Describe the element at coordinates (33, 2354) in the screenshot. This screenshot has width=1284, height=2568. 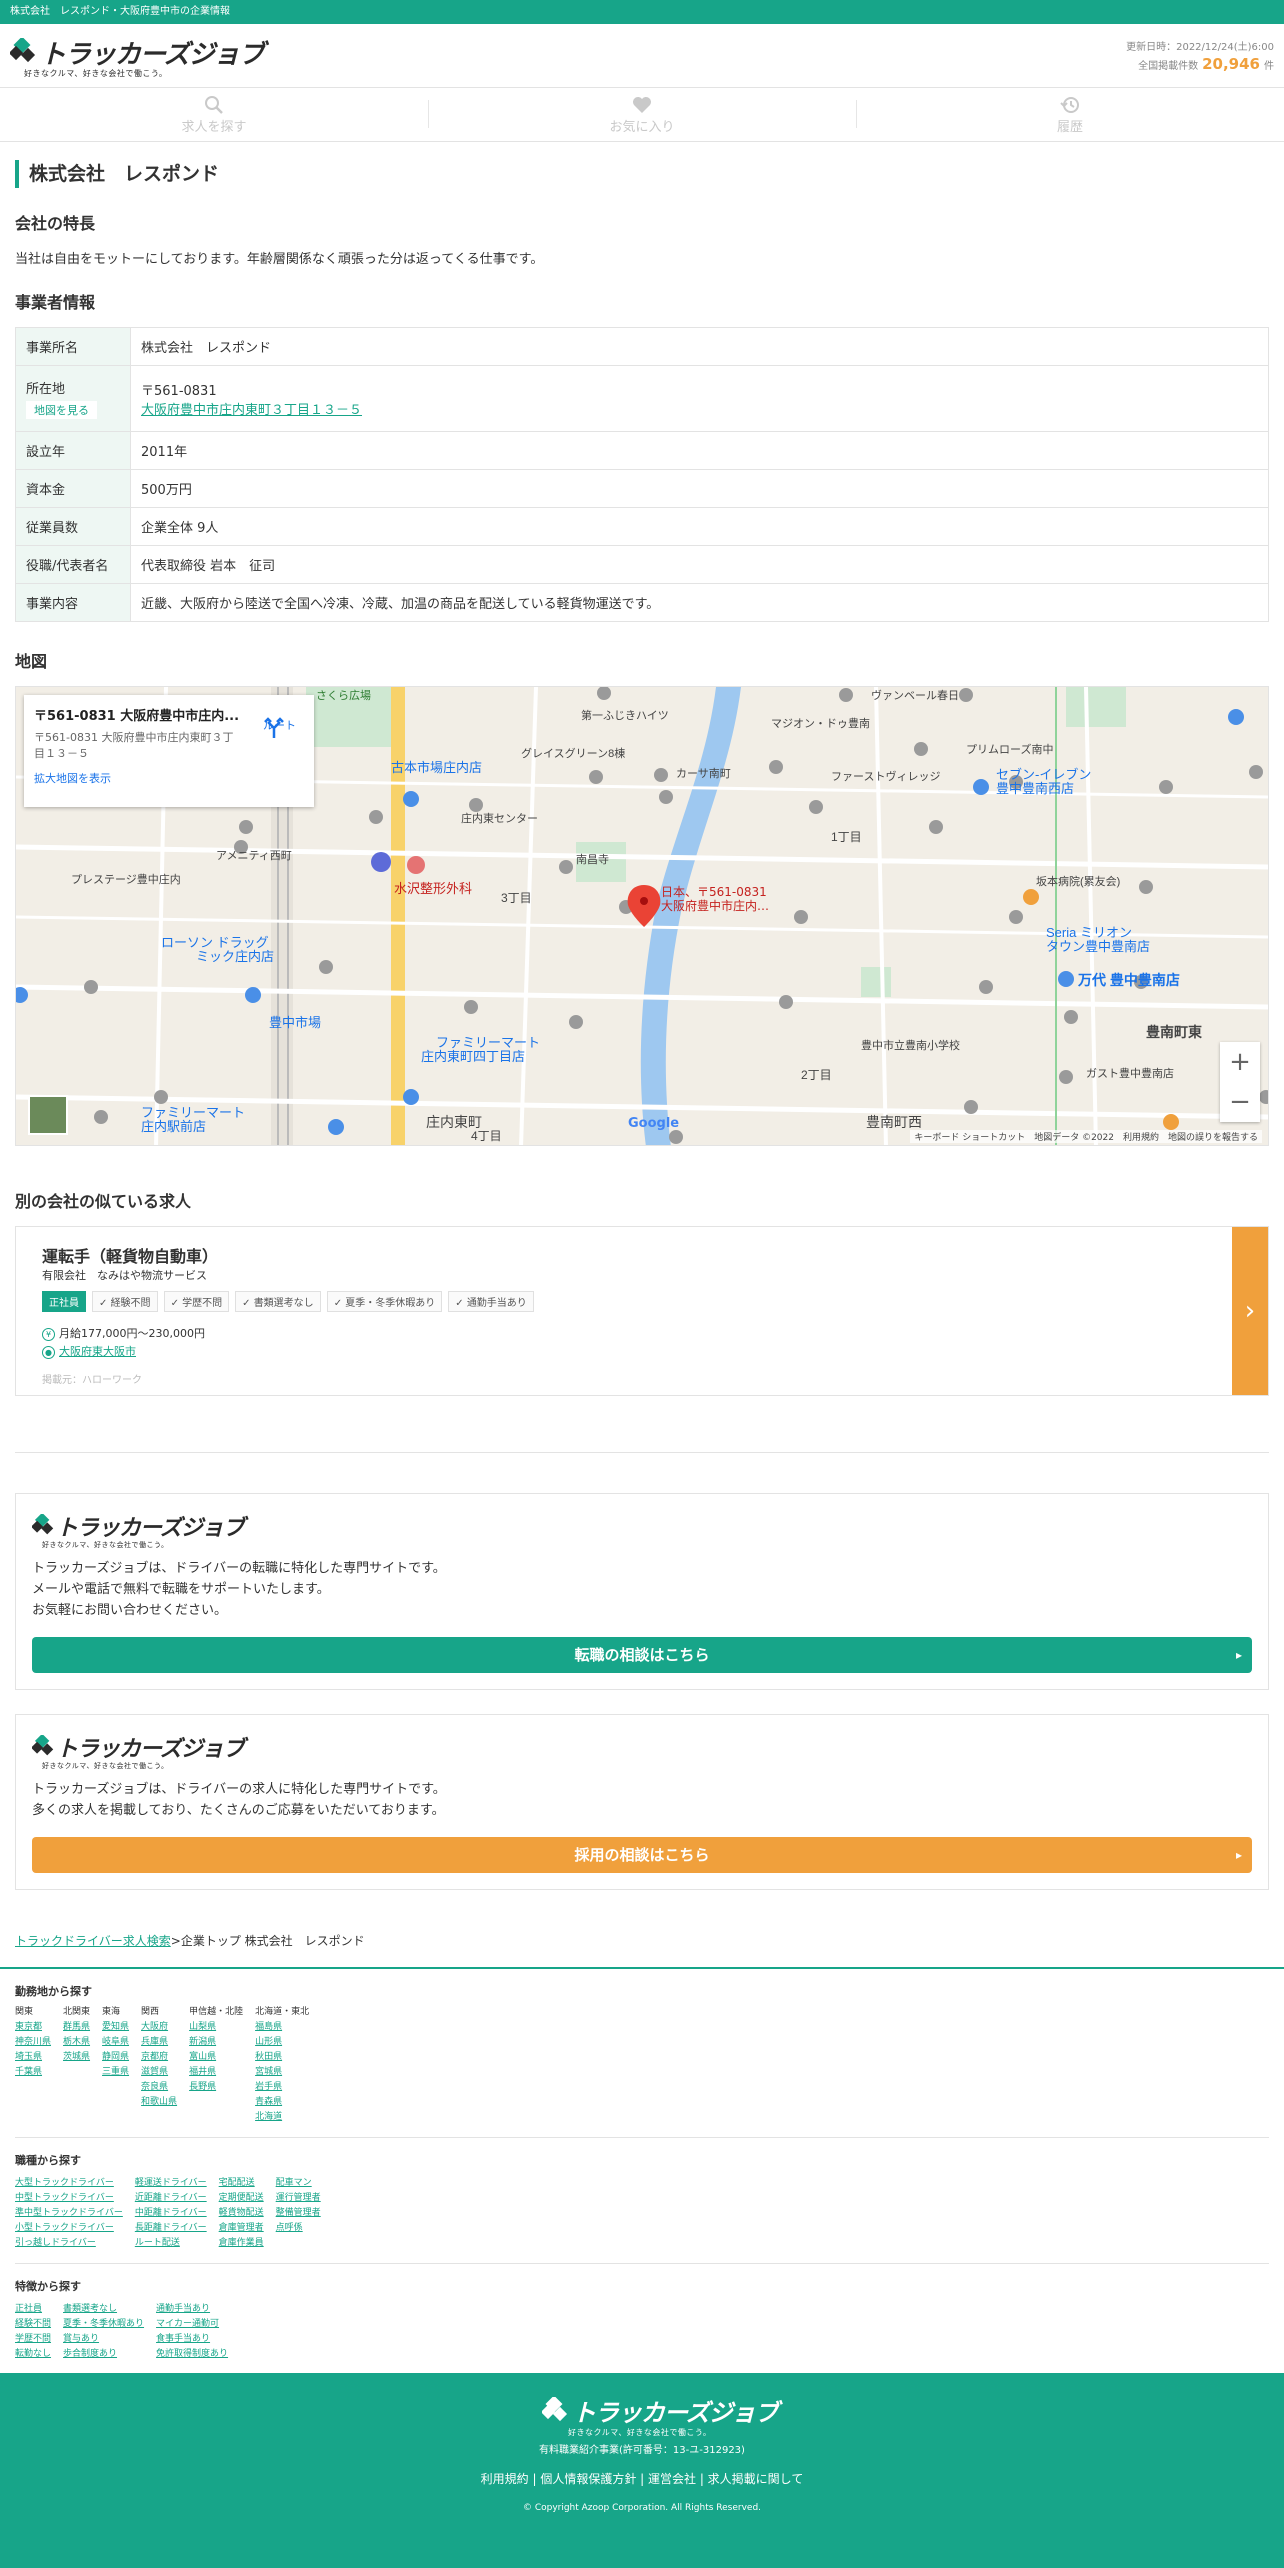
I see `feature-link: 転勤なし` at that location.